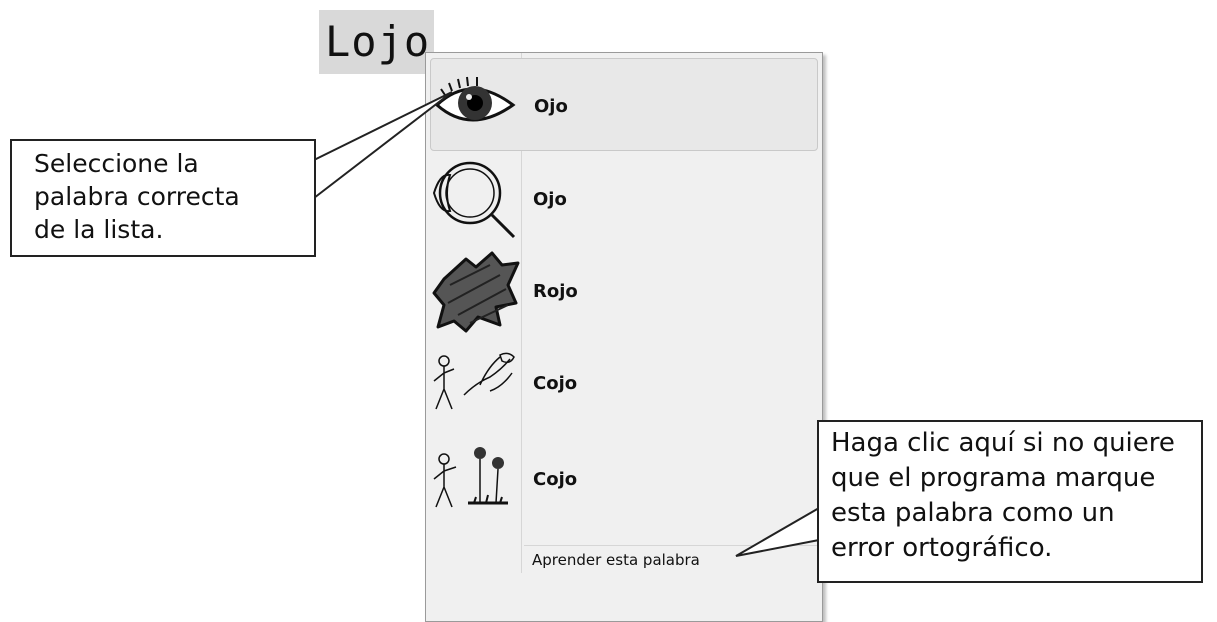 The height and width of the screenshot is (622, 1217). I want to click on callout-line: error ortográfico., so click(942, 548).